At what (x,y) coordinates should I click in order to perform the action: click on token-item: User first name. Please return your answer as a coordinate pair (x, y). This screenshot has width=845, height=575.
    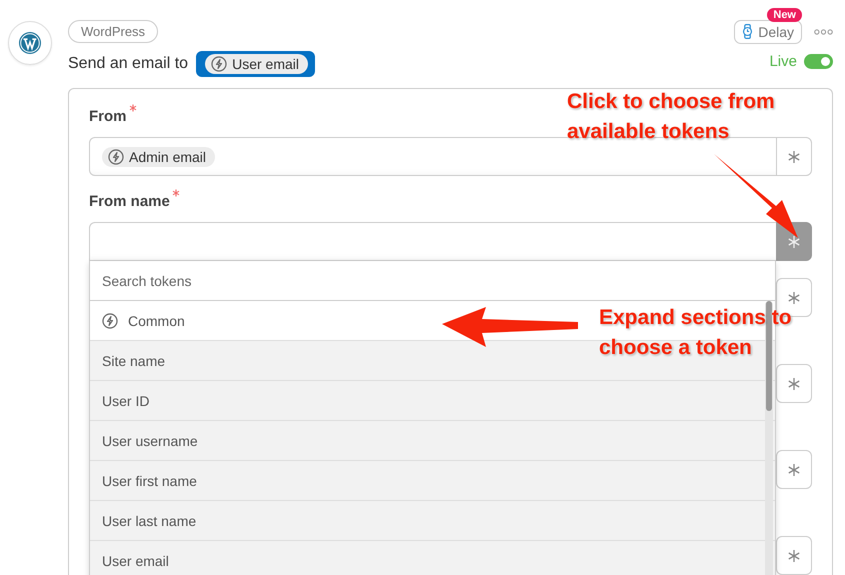
    Looking at the image, I should click on (149, 480).